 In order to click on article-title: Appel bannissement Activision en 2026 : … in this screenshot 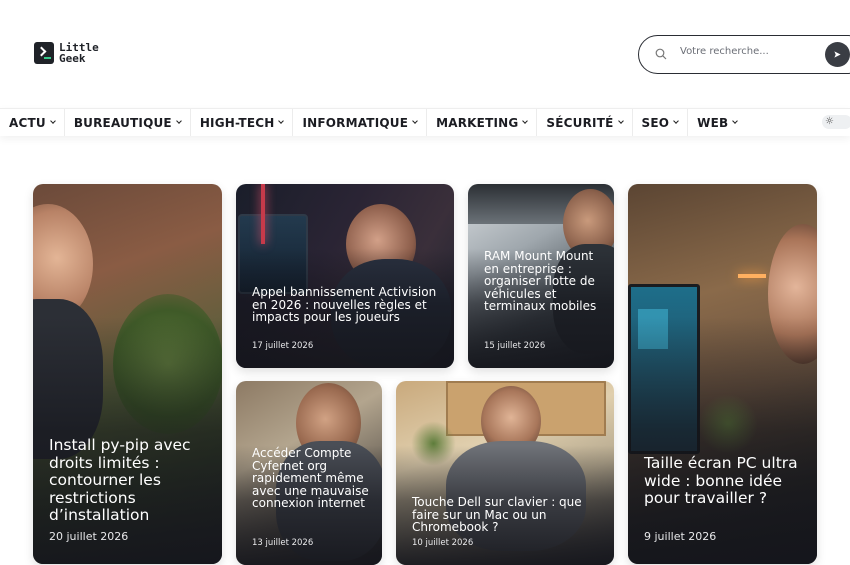, I will do `click(350, 305)`.